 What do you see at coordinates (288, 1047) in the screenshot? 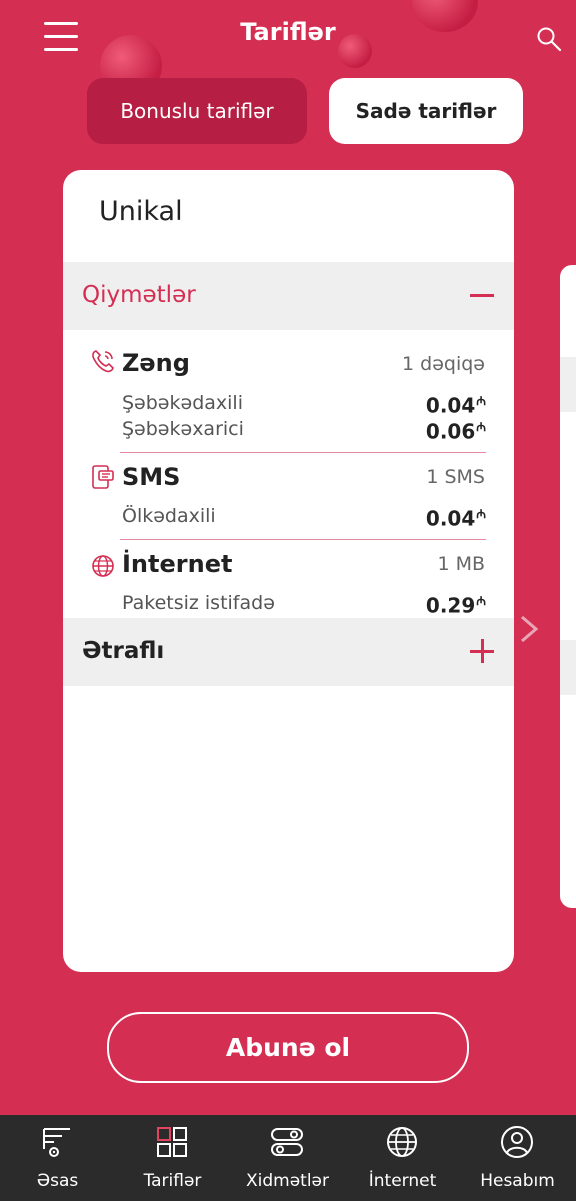
I see `subscribe-button: Abunə ol` at bounding box center [288, 1047].